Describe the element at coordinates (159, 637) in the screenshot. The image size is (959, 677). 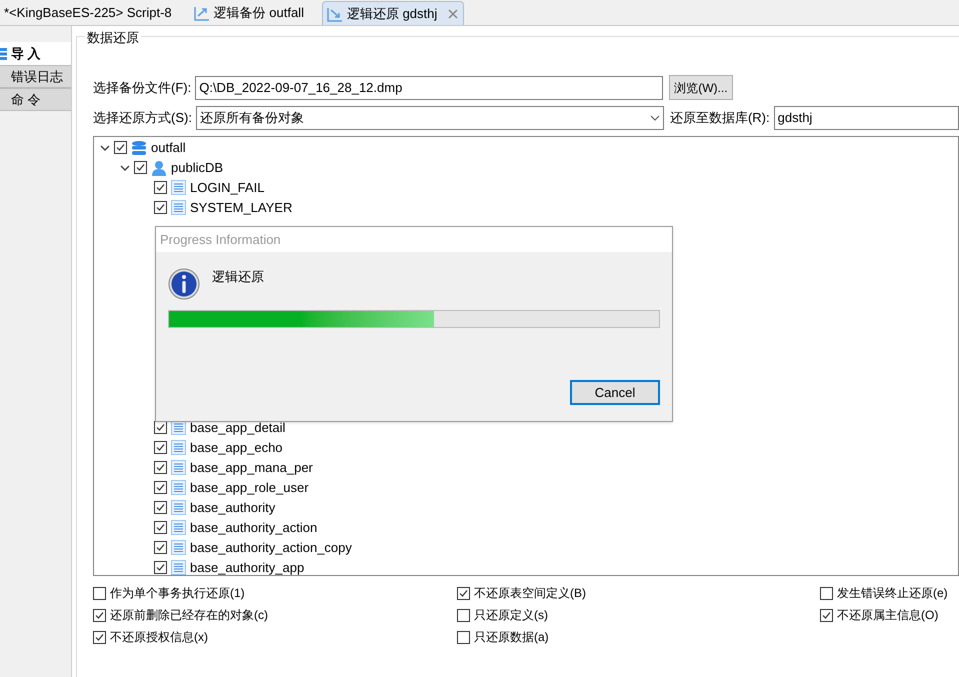
I see `option-label: 不还原授权信息(x)` at that location.